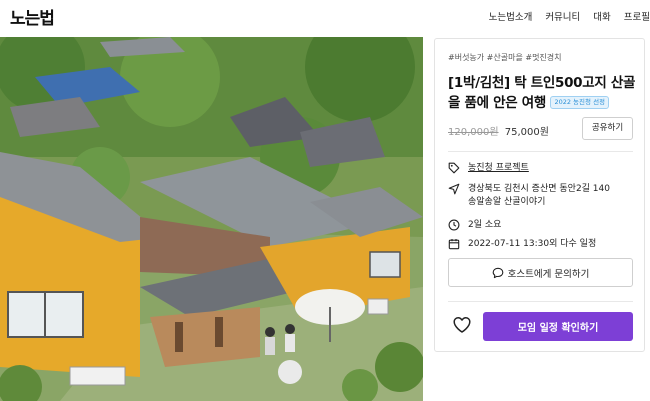  I want to click on top-header: 노는법 노는법소개 커뮤니티 대화 프로필, so click(325, 17).